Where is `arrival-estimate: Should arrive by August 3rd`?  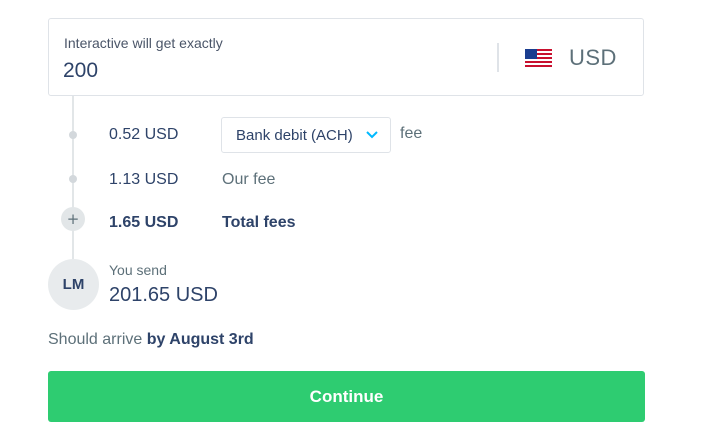
arrival-estimate: Should arrive by August 3rd is located at coordinates (151, 340).